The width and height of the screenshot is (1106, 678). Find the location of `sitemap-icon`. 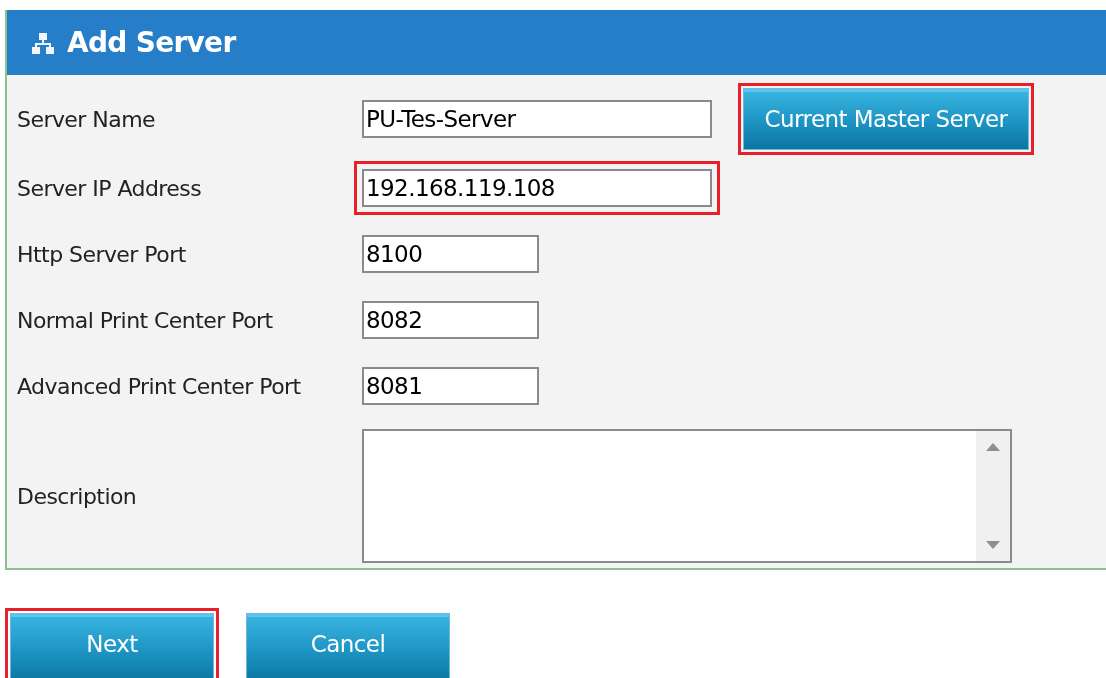

sitemap-icon is located at coordinates (43, 42).